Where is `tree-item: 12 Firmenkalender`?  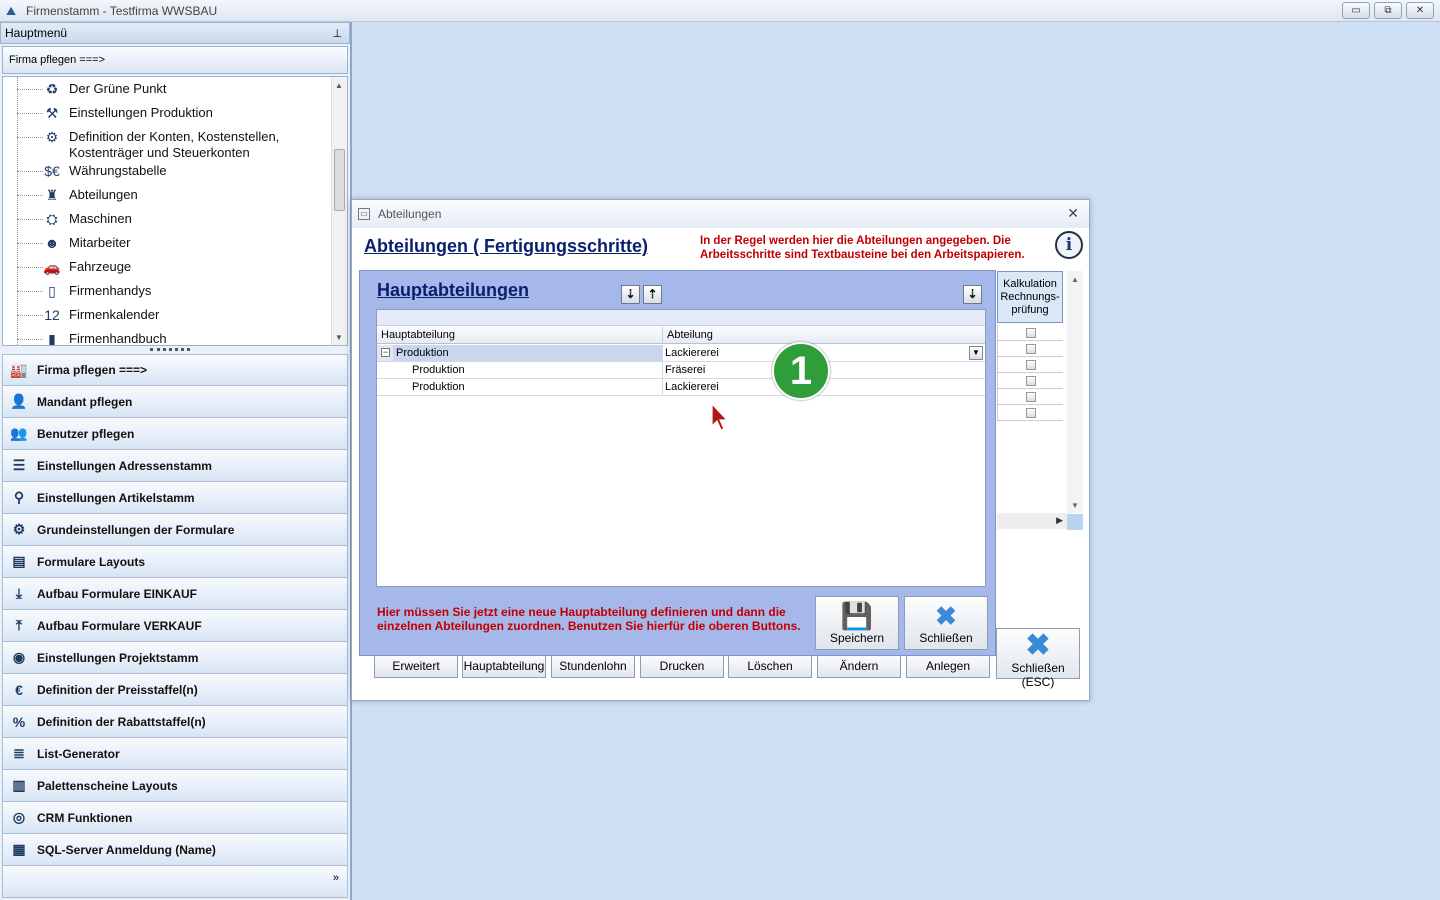
tree-item: 12 Firmenkalender is located at coordinates (100, 315).